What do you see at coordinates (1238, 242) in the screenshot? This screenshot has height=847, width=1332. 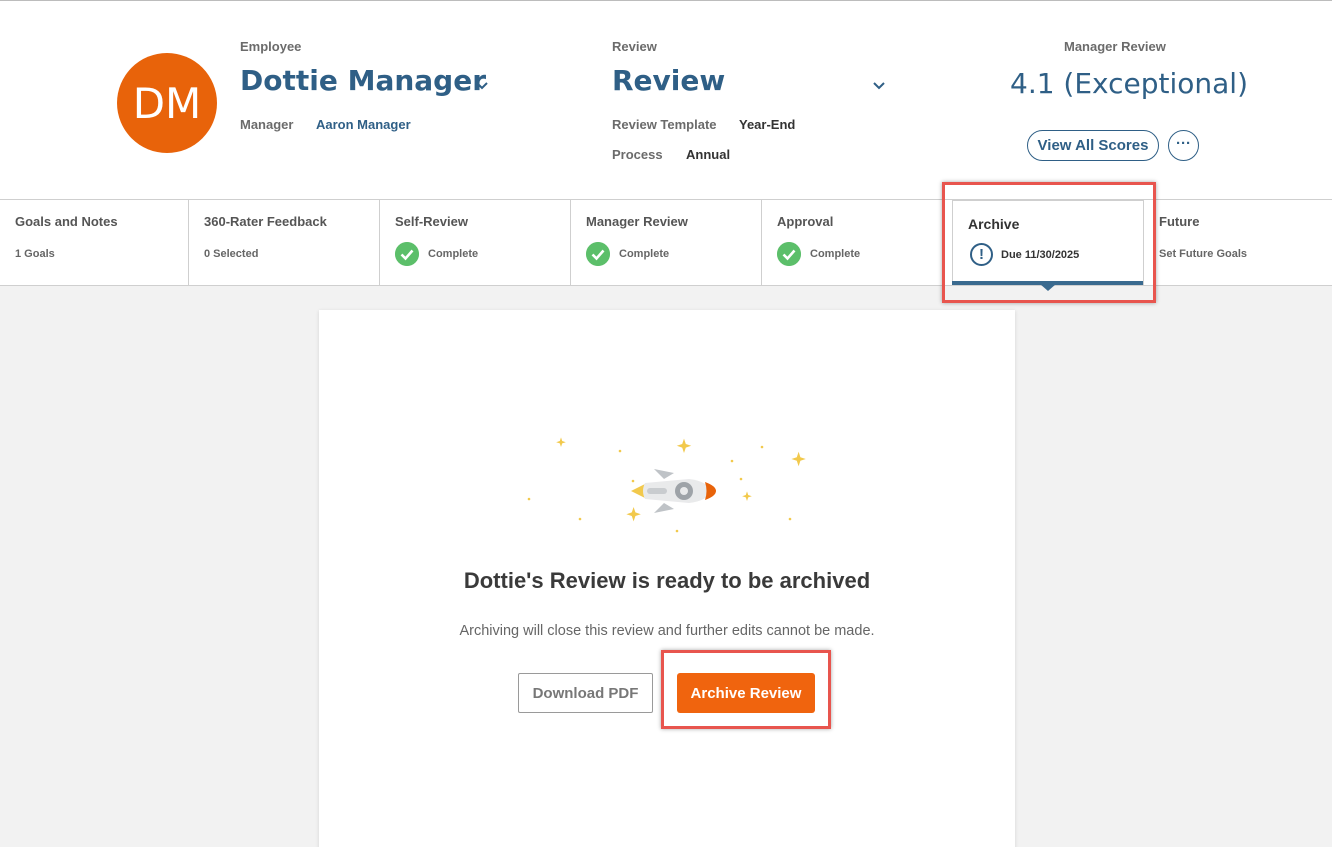 I see `step-future: Future Set Future Goals` at bounding box center [1238, 242].